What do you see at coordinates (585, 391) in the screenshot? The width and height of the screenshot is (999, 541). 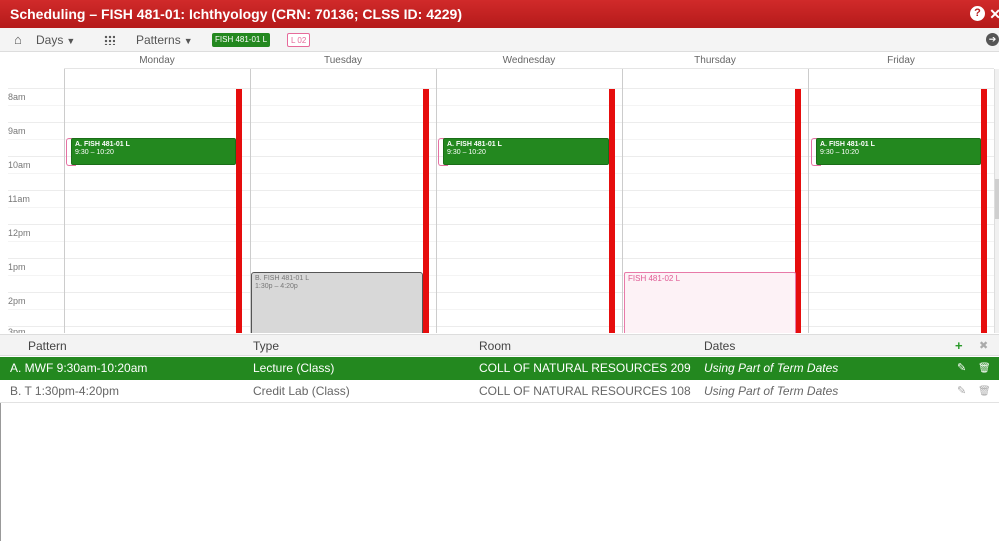 I see `cell-room: COLL OF NATURAL RESOURCES 108` at bounding box center [585, 391].